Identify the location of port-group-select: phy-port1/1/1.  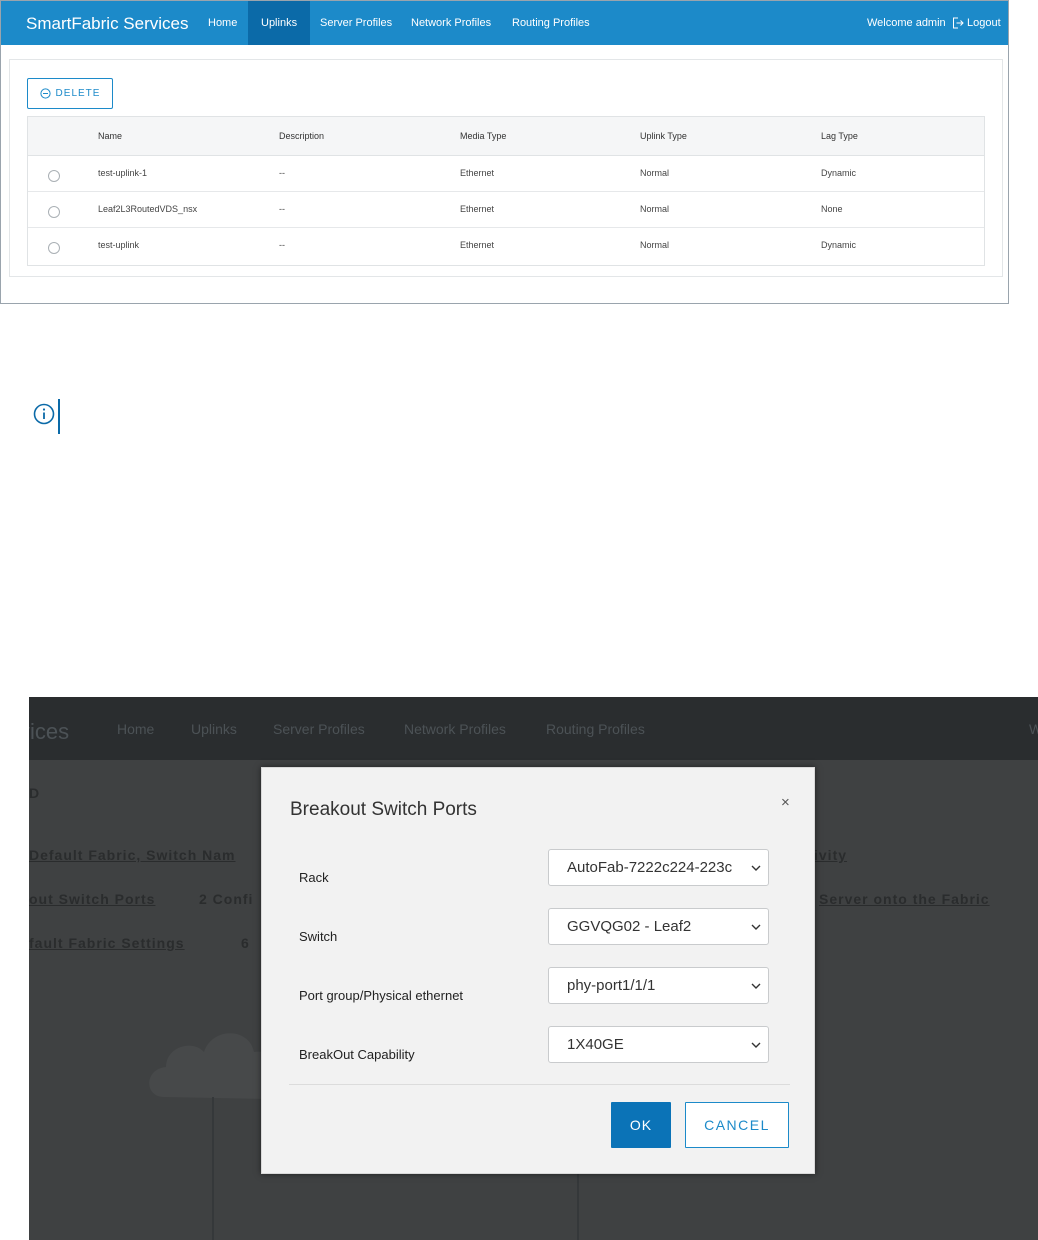
(658, 985).